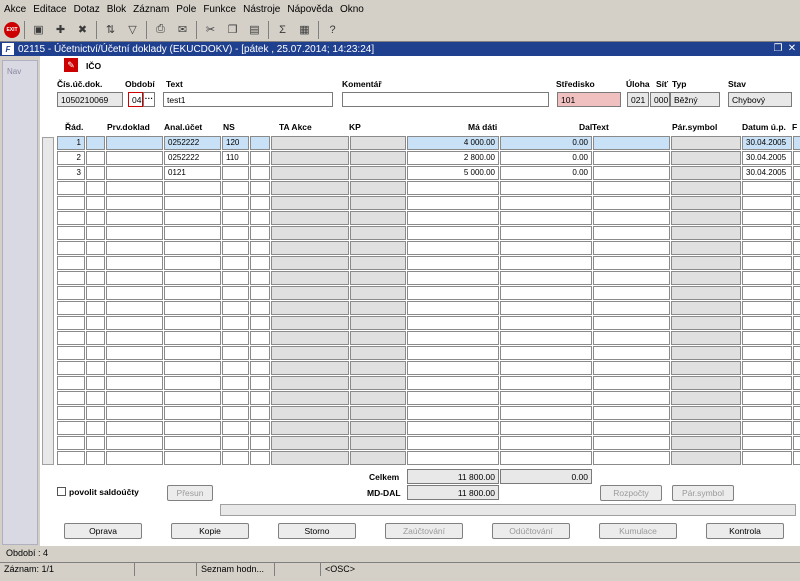  Describe the element at coordinates (778, 49) in the screenshot. I see `restore-icon: ❐` at that location.